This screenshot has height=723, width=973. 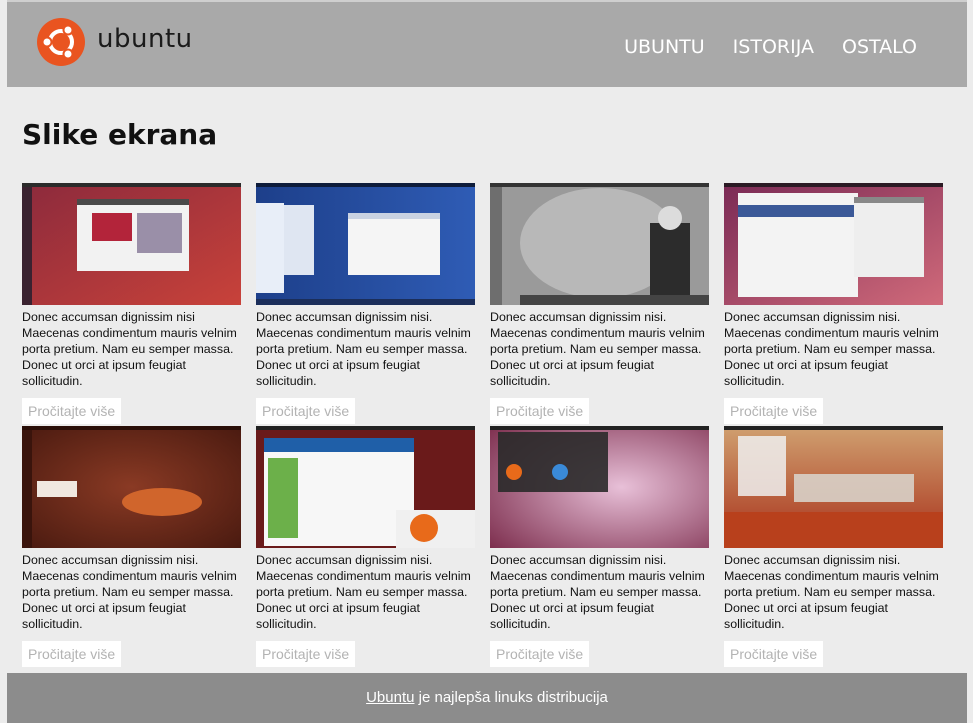 I want to click on nav-link-ubuntu: UBUNTU, so click(x=664, y=47).